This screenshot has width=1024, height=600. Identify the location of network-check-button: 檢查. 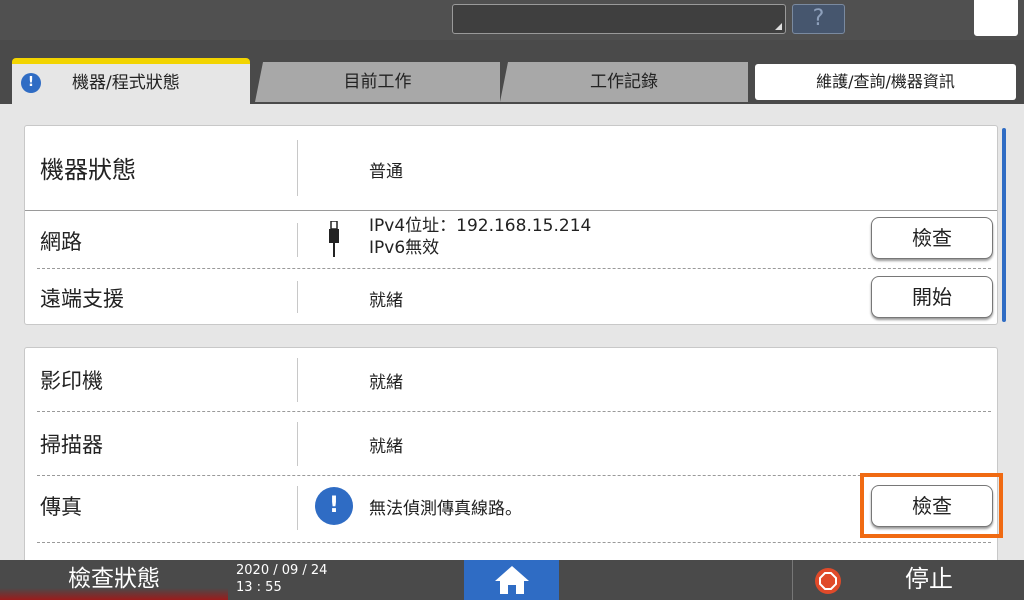
(932, 238).